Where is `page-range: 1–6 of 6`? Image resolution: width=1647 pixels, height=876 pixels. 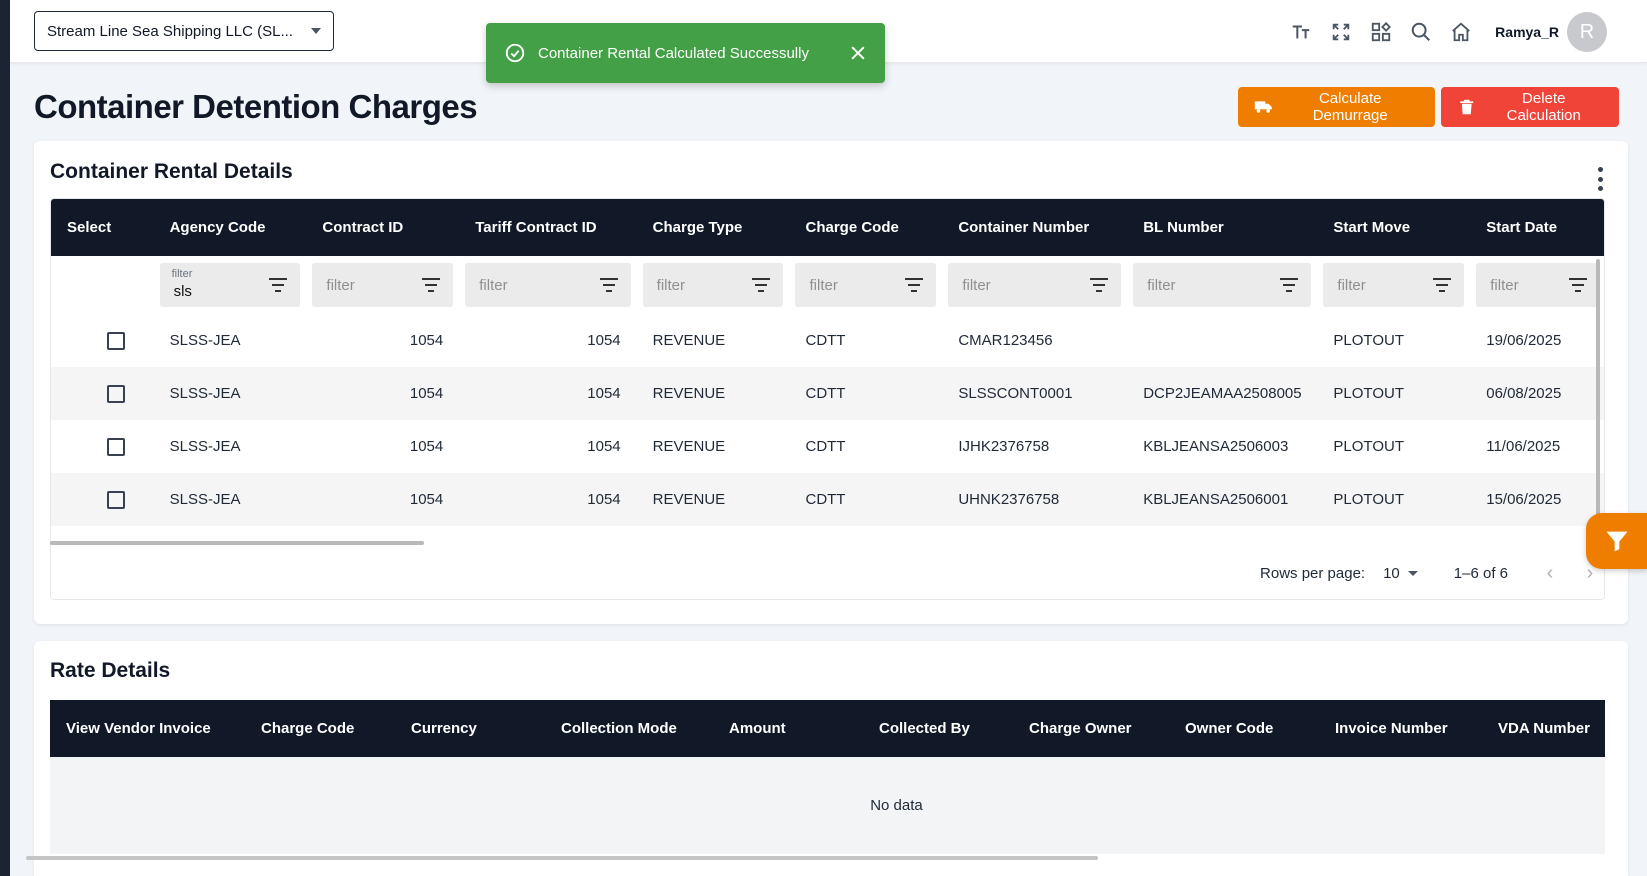
page-range: 1–6 of 6 is located at coordinates (1480, 573).